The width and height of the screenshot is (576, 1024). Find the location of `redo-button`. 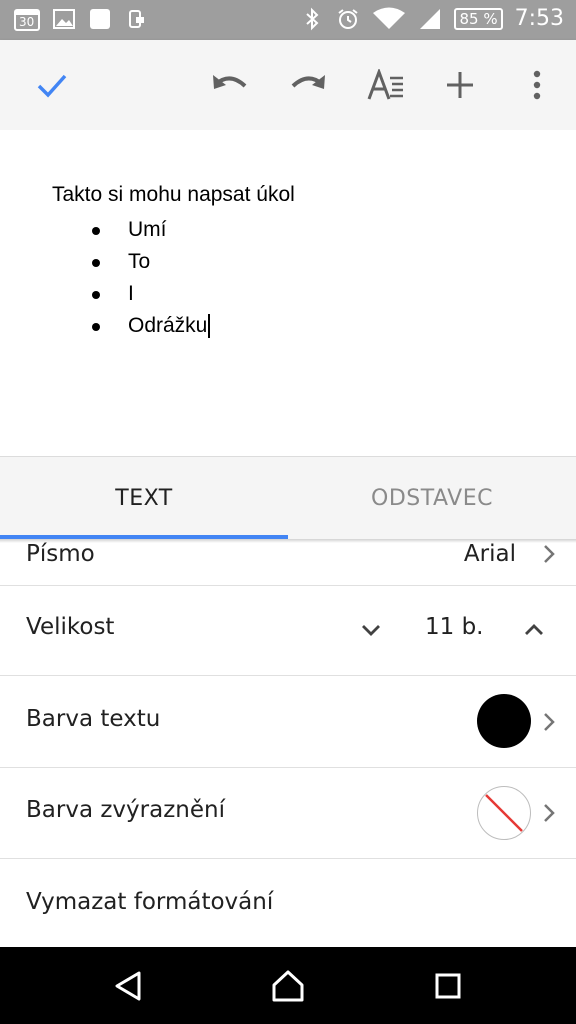

redo-button is located at coordinates (308, 85).